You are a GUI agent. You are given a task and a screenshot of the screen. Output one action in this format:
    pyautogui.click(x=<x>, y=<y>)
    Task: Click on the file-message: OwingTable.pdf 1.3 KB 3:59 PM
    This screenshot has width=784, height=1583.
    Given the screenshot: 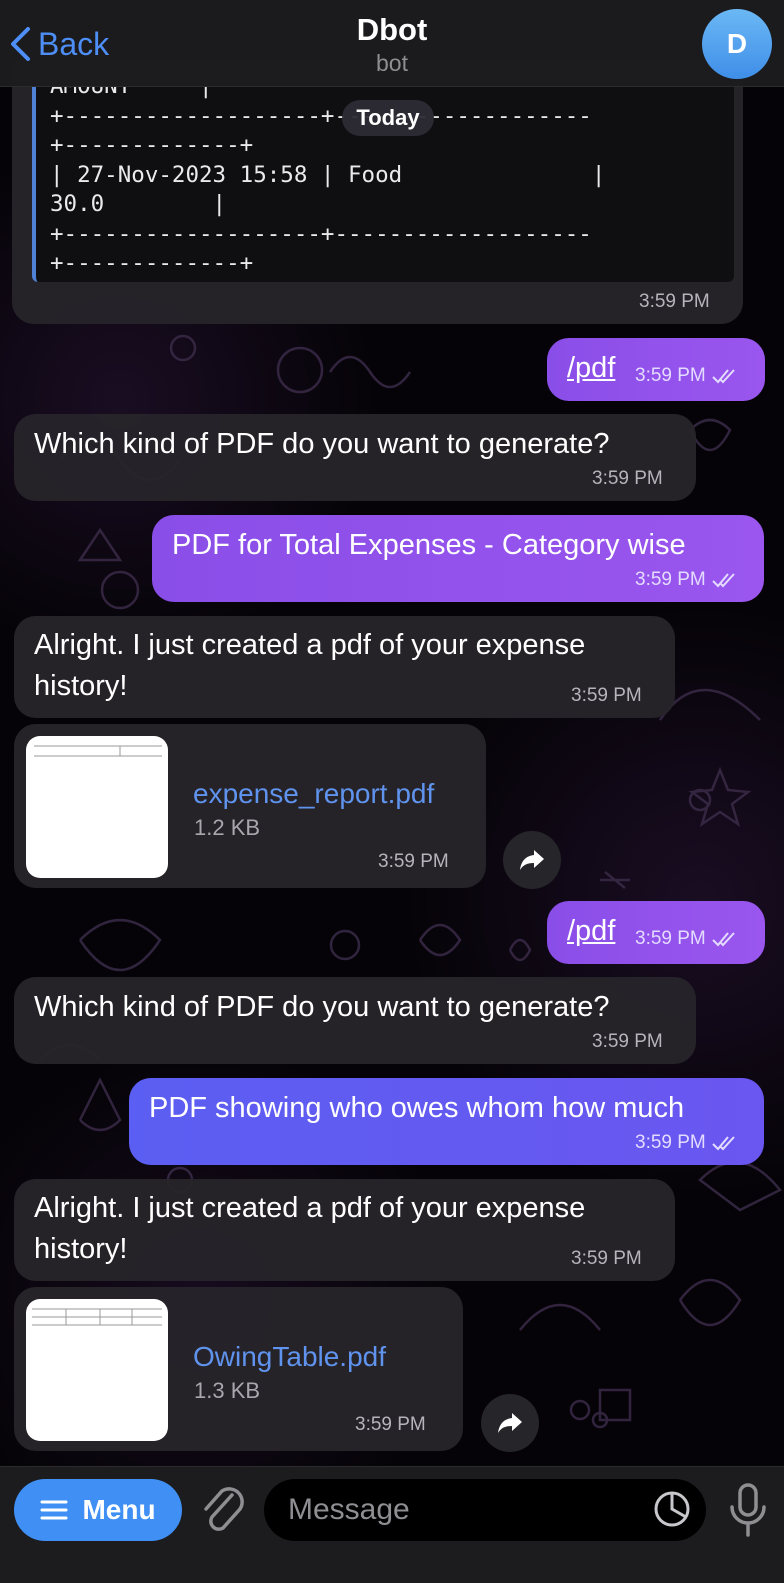 What is the action you would take?
    pyautogui.click(x=238, y=1369)
    